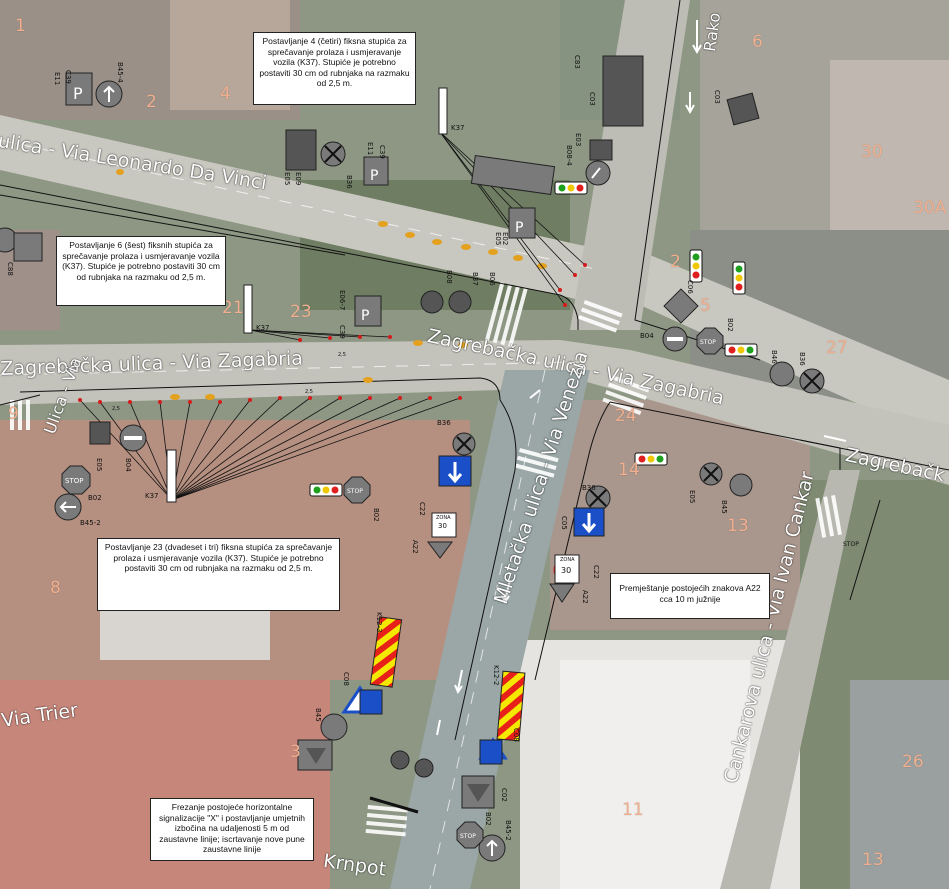  What do you see at coordinates (225, 94) in the screenshot?
I see `house-number: 4` at bounding box center [225, 94].